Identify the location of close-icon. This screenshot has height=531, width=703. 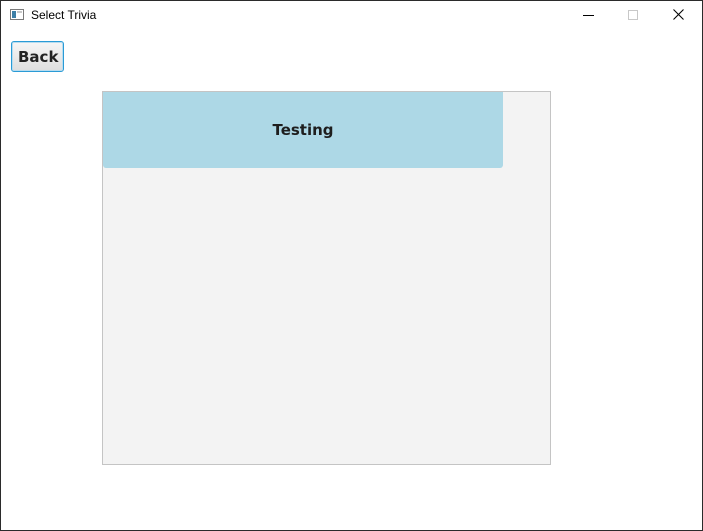
(678, 14).